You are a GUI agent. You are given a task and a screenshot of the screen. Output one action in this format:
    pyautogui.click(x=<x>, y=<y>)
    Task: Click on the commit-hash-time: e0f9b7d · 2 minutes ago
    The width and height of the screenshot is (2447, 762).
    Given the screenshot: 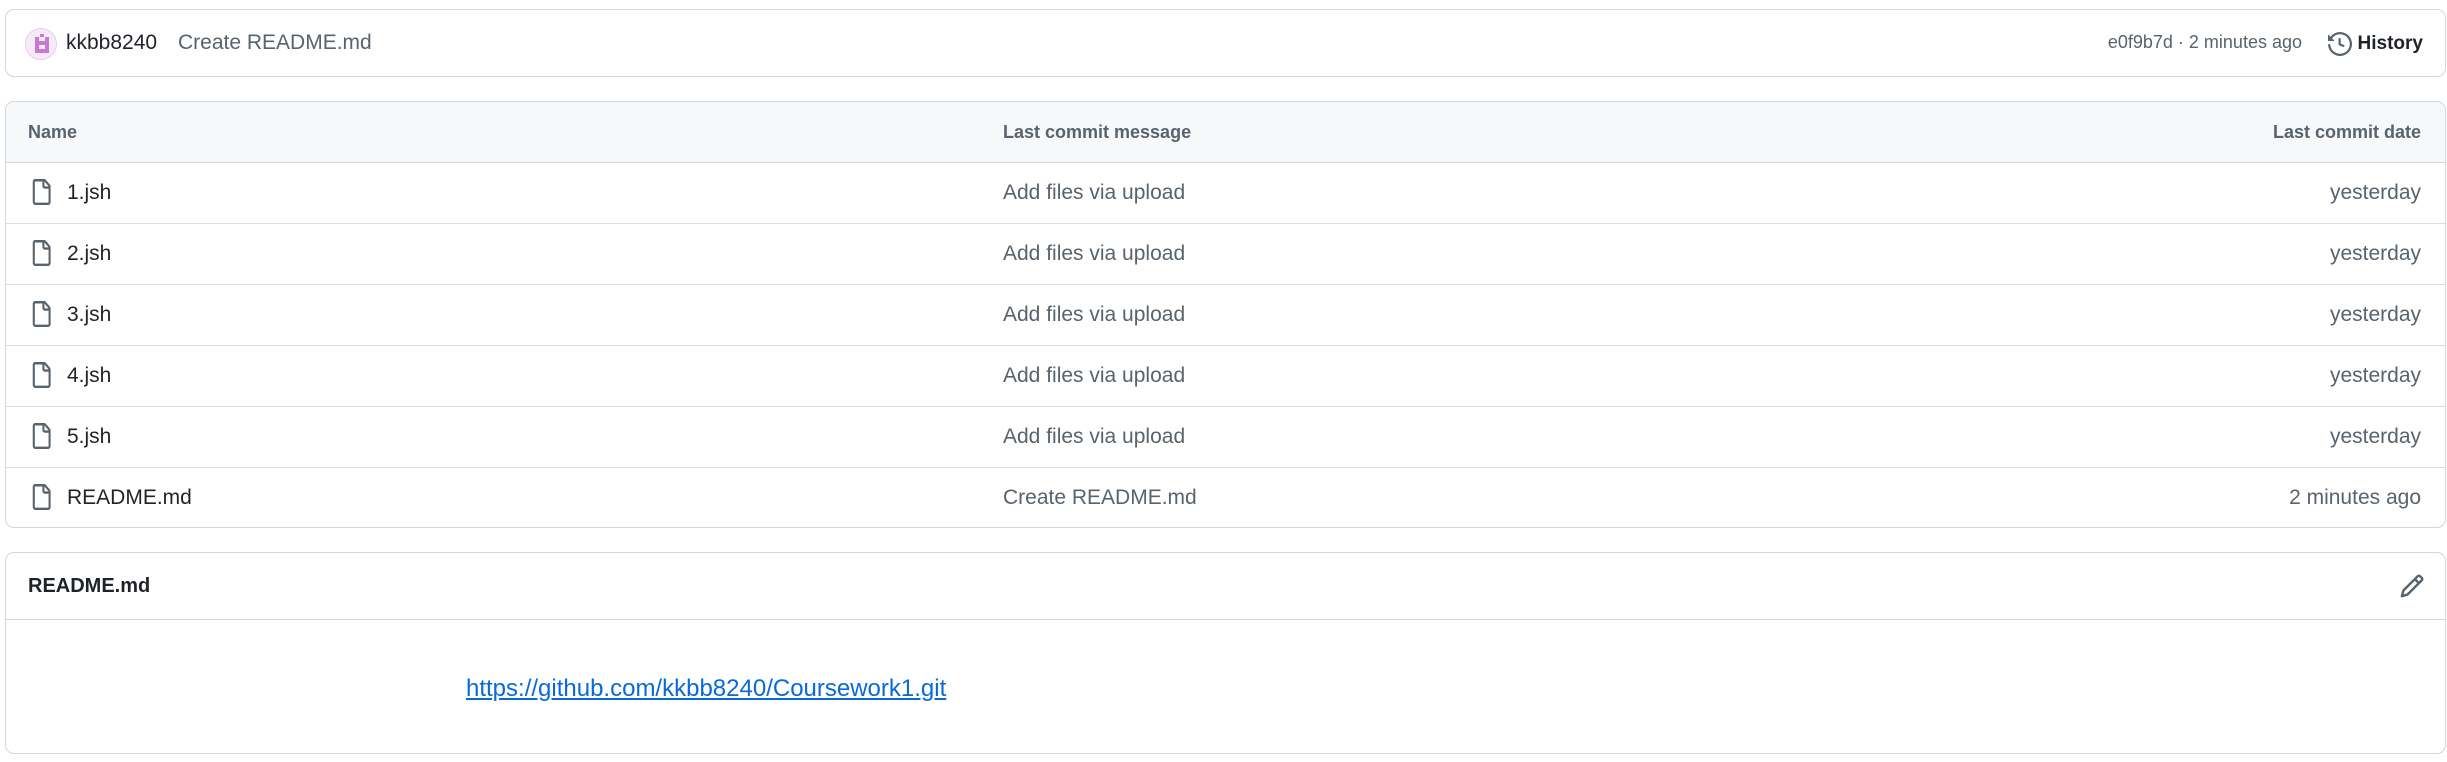 What is the action you would take?
    pyautogui.click(x=2205, y=42)
    